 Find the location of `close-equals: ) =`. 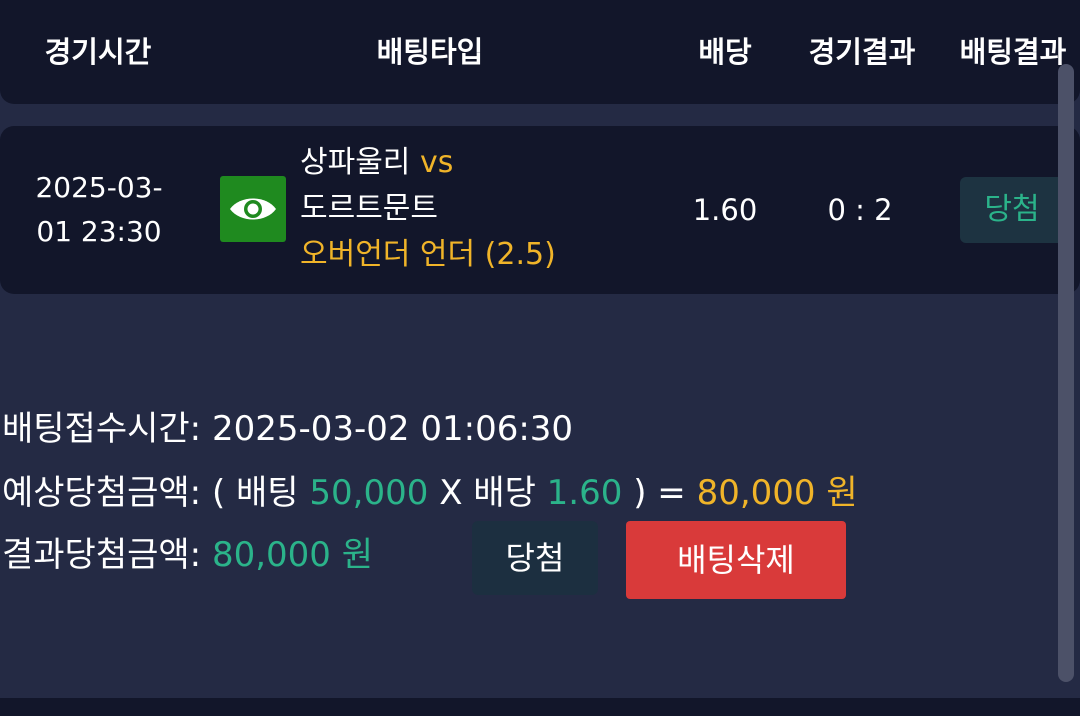

close-equals: ) = is located at coordinates (659, 493).